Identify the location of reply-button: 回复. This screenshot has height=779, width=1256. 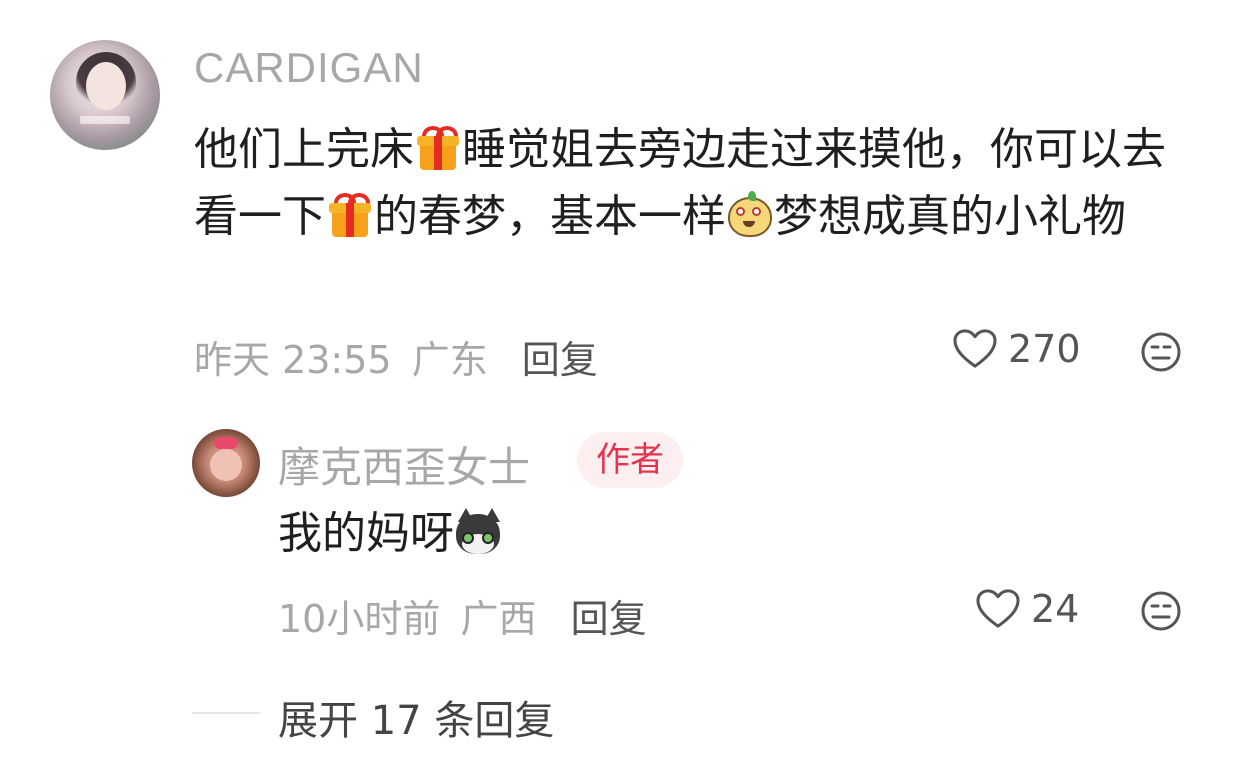
(560, 360).